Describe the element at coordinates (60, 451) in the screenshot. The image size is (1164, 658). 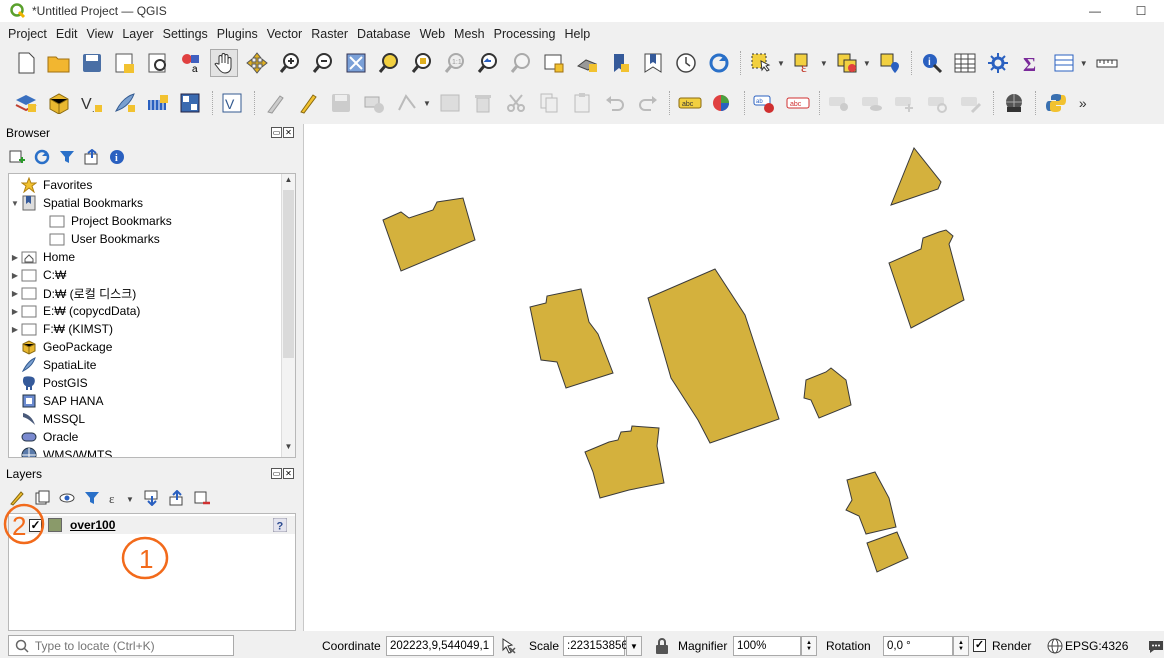
I see `browser-item-wms-wmts: WMS/WMTS` at that location.